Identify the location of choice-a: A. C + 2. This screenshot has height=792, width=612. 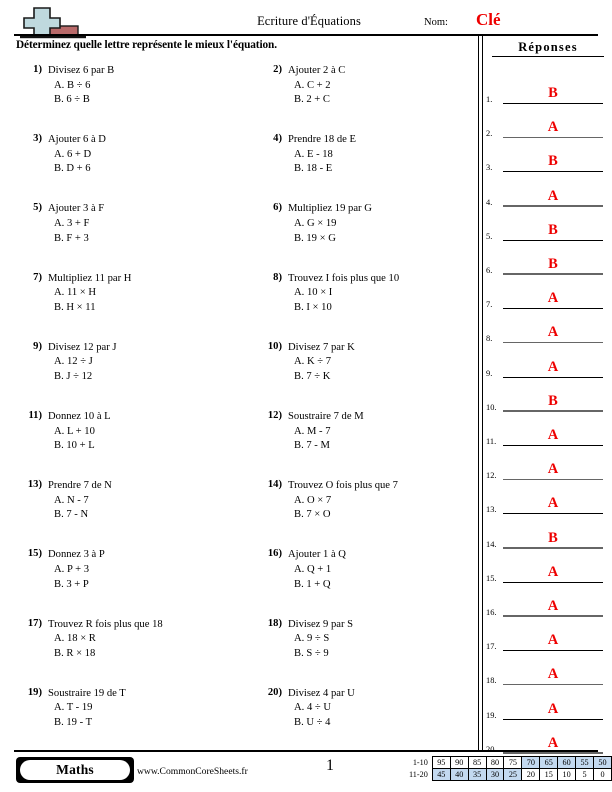
(383, 86).